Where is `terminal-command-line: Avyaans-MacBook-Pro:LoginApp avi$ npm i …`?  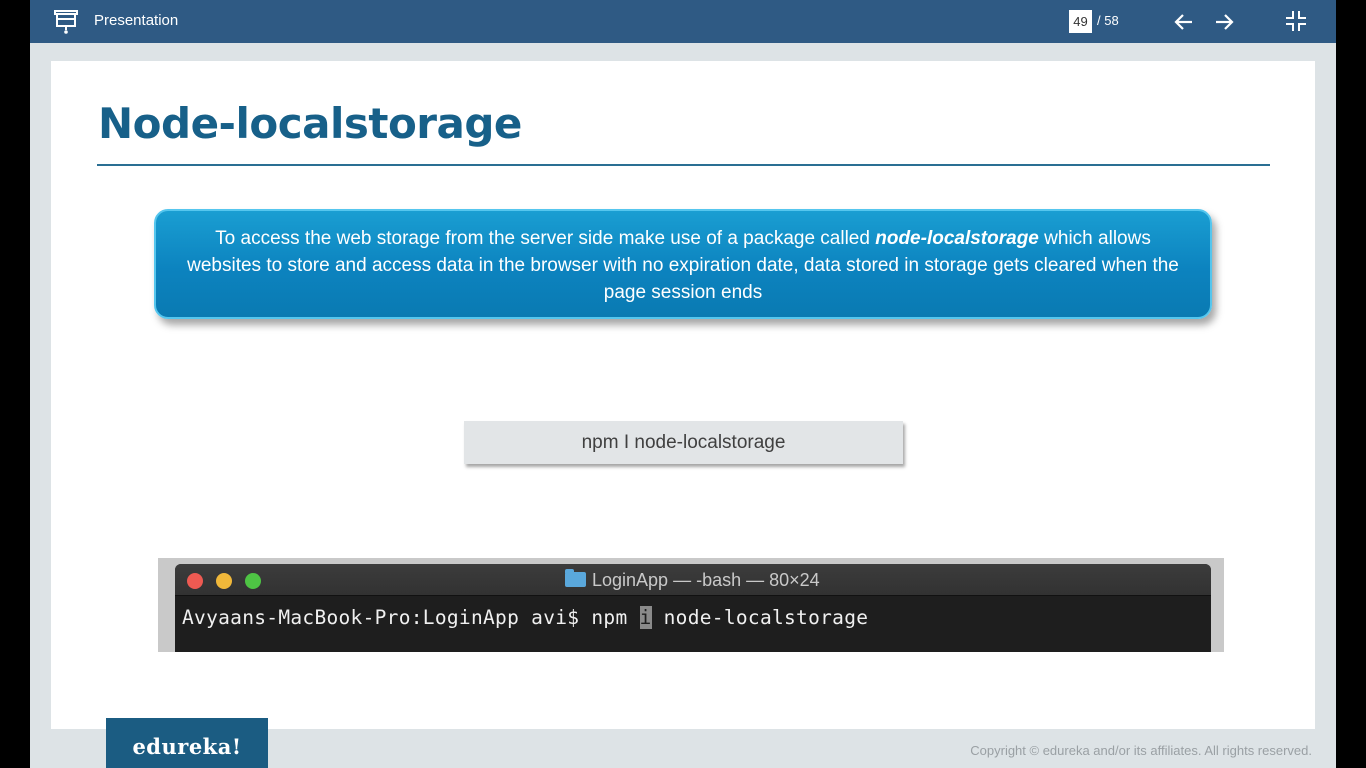
terminal-command-line: Avyaans-MacBook-Pro:LoginApp avi$ npm i … is located at coordinates (525, 617).